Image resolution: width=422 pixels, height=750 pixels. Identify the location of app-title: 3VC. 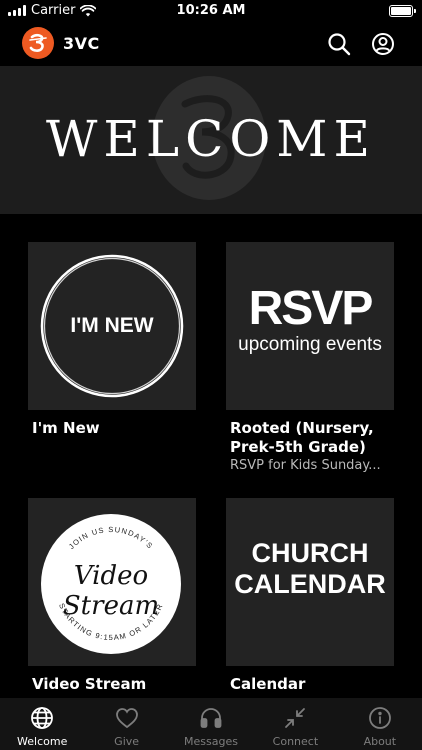
(81, 43).